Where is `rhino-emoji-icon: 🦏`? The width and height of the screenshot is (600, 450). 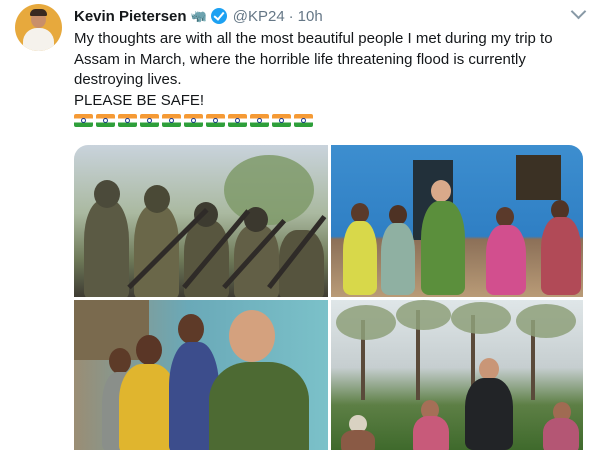
rhino-emoji-icon: 🦏 is located at coordinates (198, 15).